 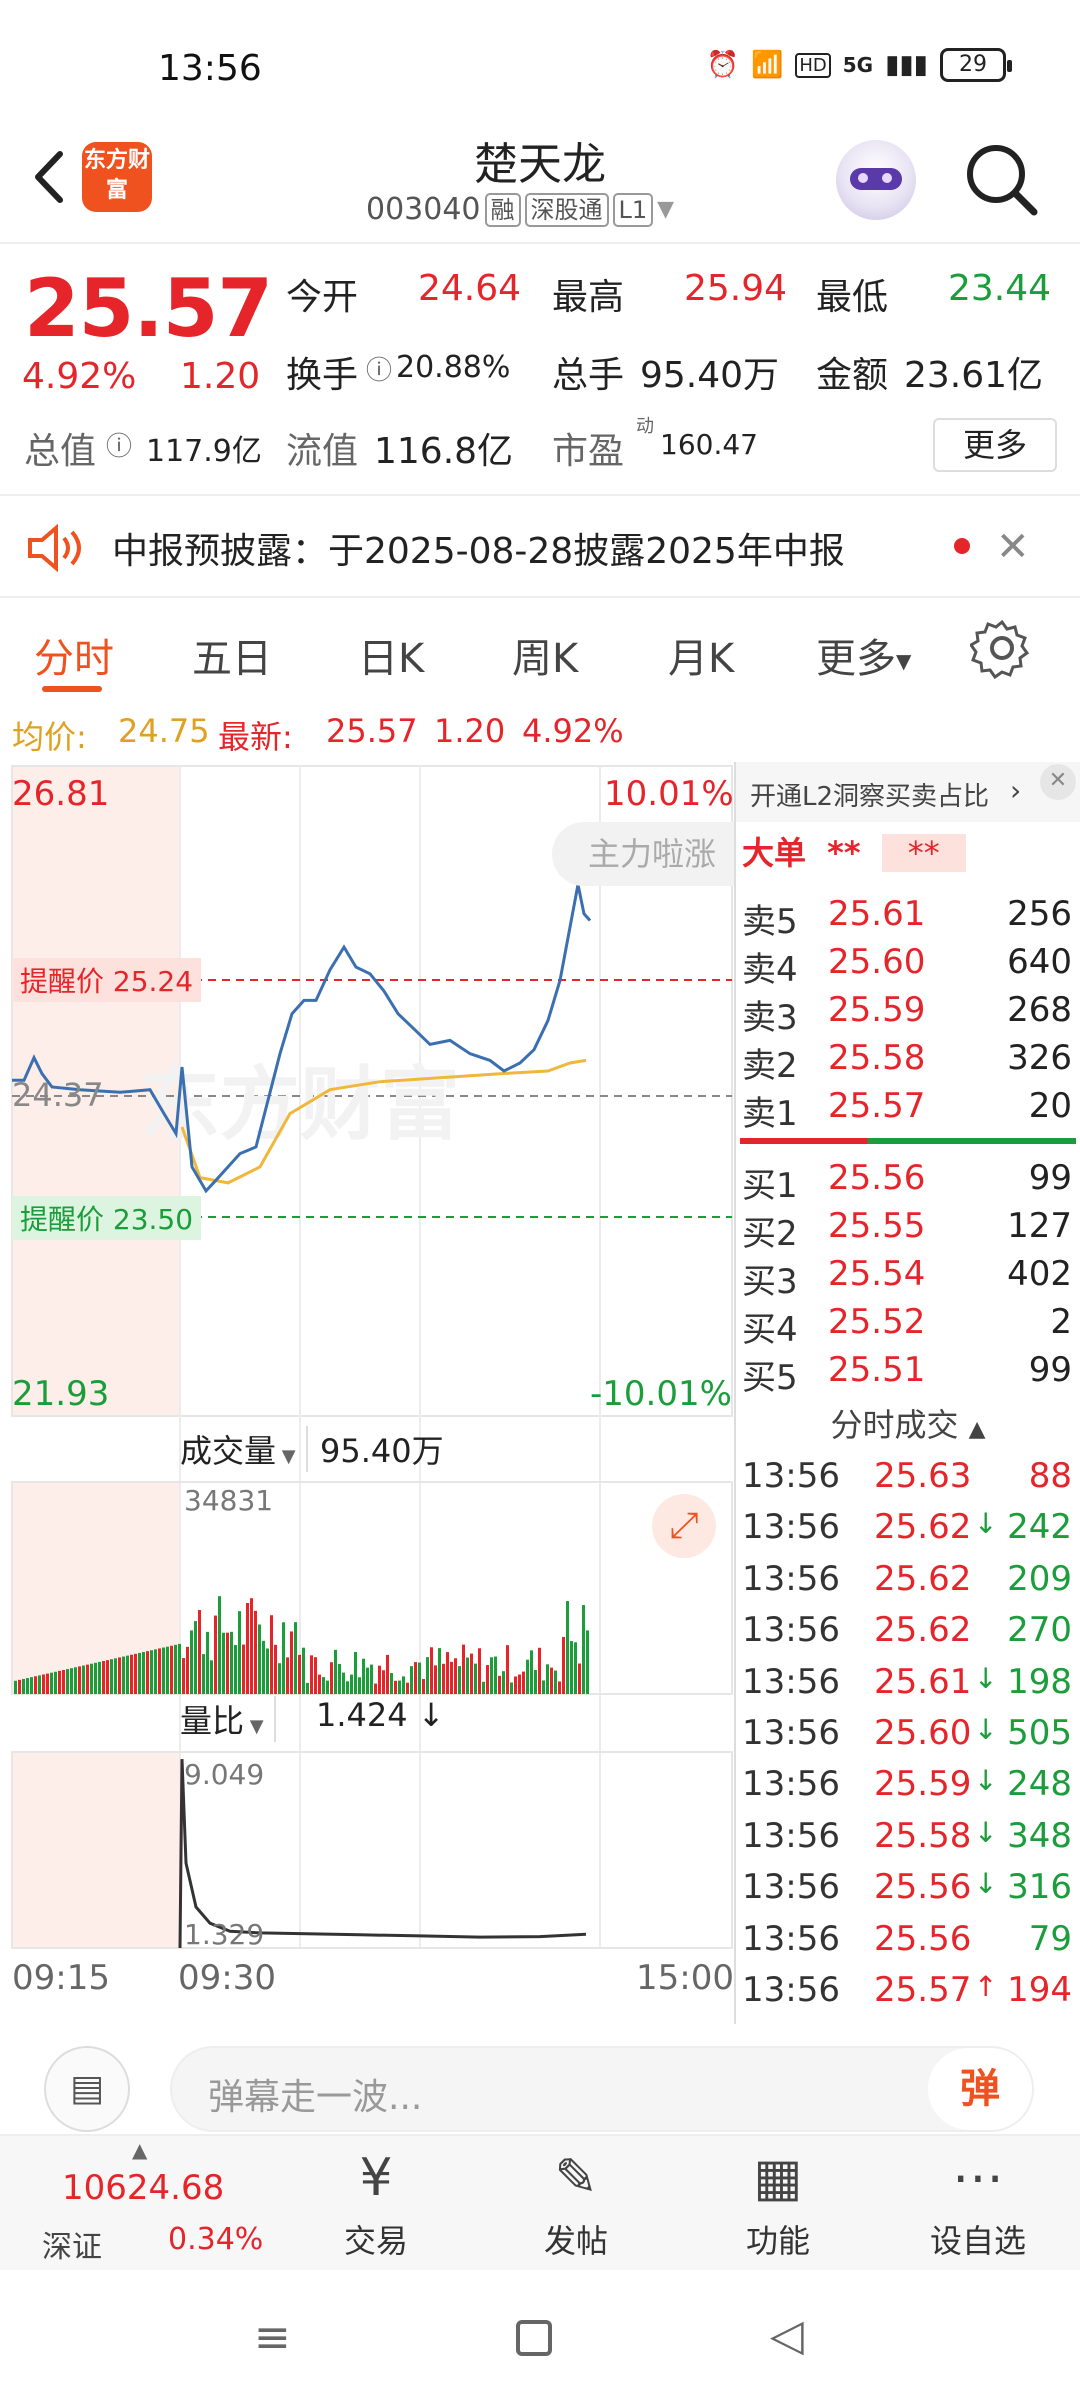 What do you see at coordinates (376, 2201) in the screenshot?
I see `nav-trade: ¥ 交易` at bounding box center [376, 2201].